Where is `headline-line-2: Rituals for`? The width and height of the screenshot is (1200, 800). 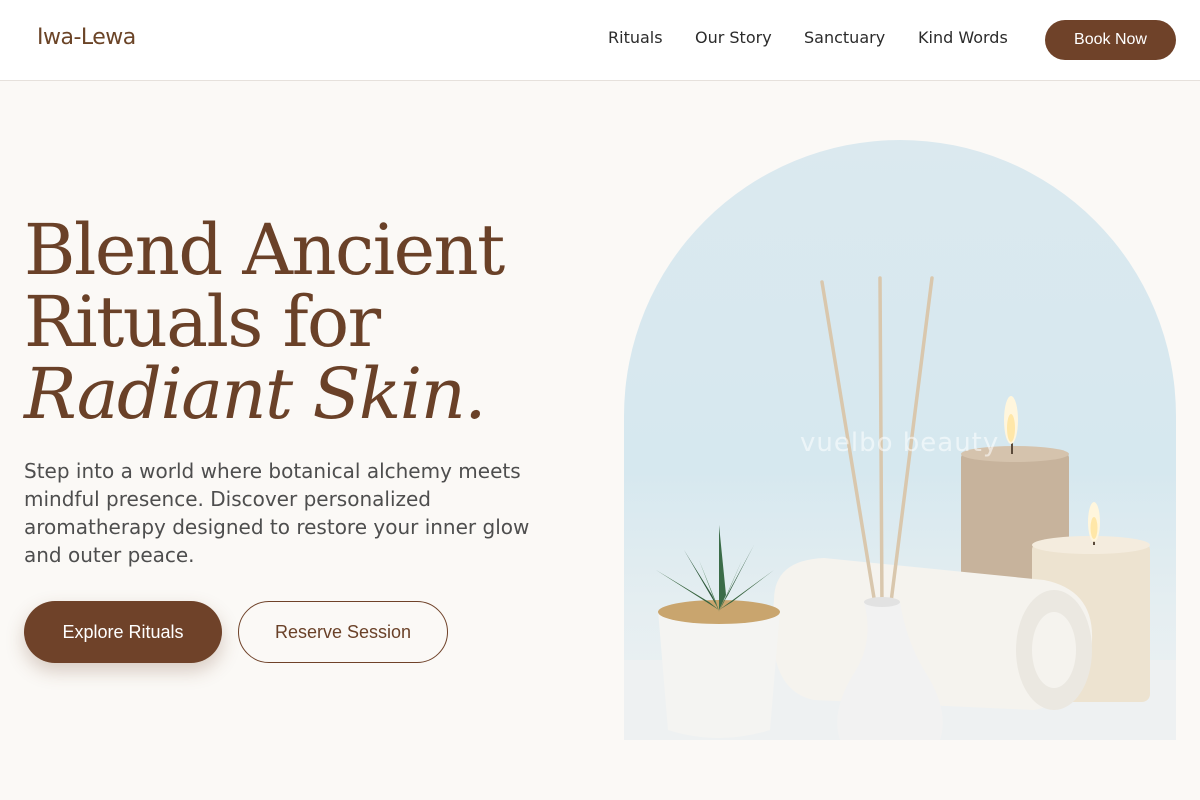
headline-line-2: Rituals for is located at coordinates (202, 322).